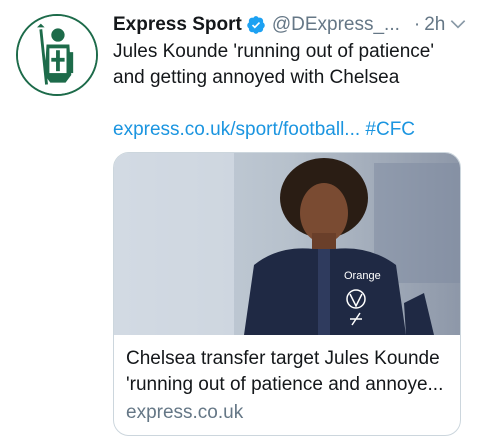 The width and height of the screenshot is (480, 436). I want to click on crusader-logo-icon, so click(57, 55).